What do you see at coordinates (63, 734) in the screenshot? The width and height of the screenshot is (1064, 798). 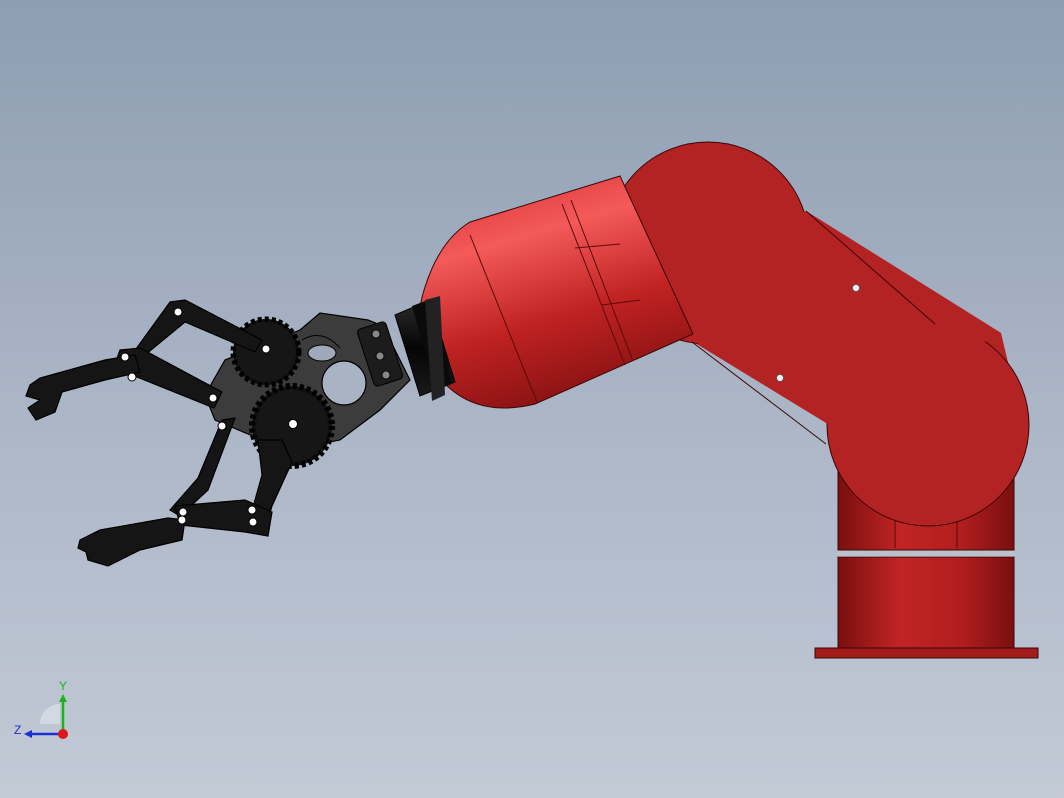 I see `x-axis-dot-icon` at bounding box center [63, 734].